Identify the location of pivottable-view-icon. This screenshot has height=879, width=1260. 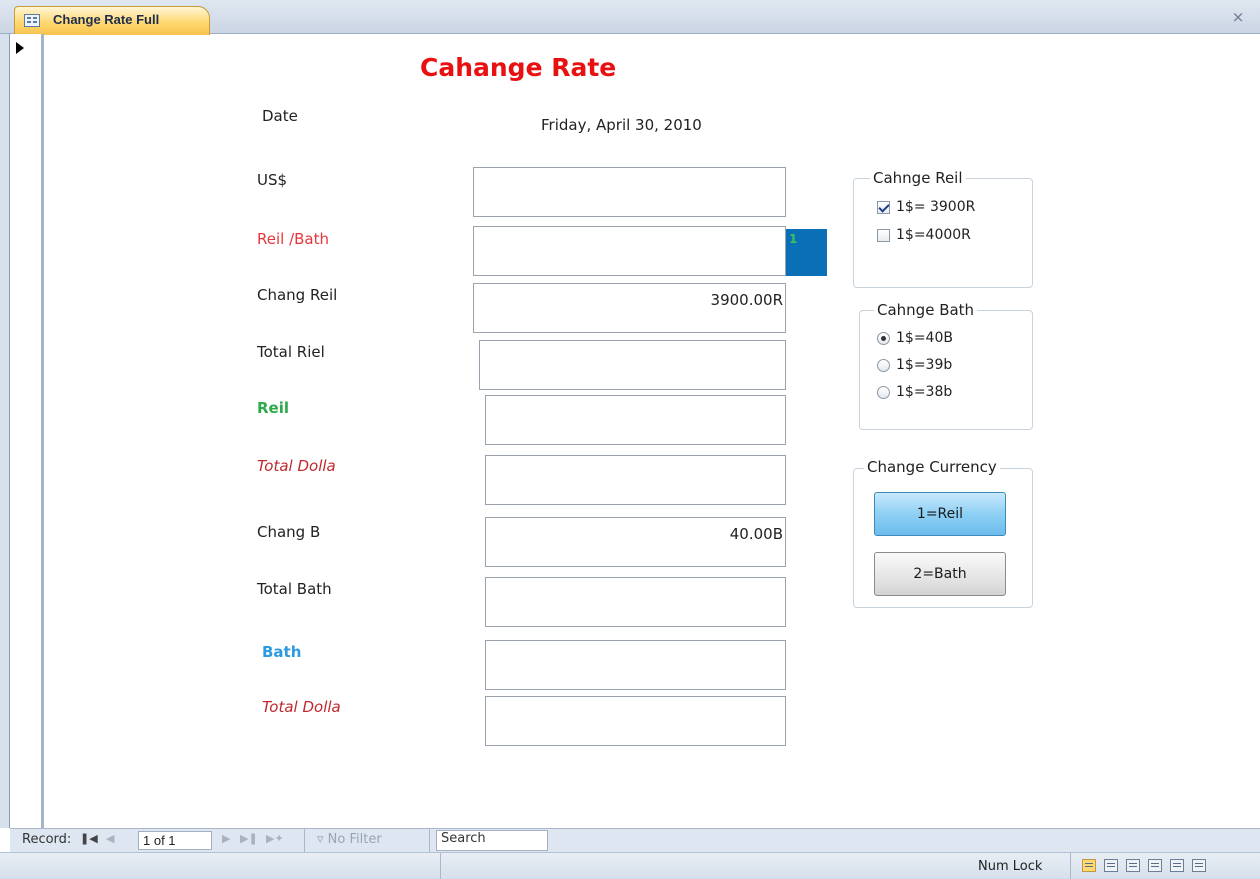
(1133, 865).